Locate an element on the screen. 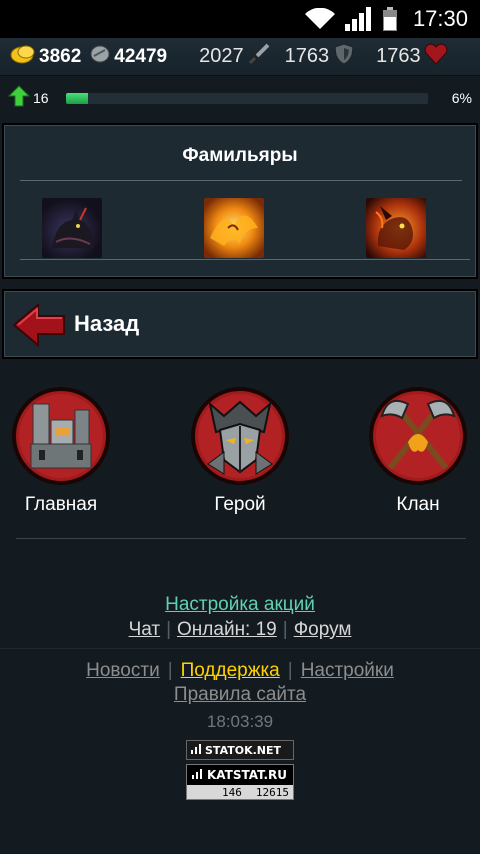 This screenshot has width=480, height=854. footer-divider is located at coordinates (240, 648).